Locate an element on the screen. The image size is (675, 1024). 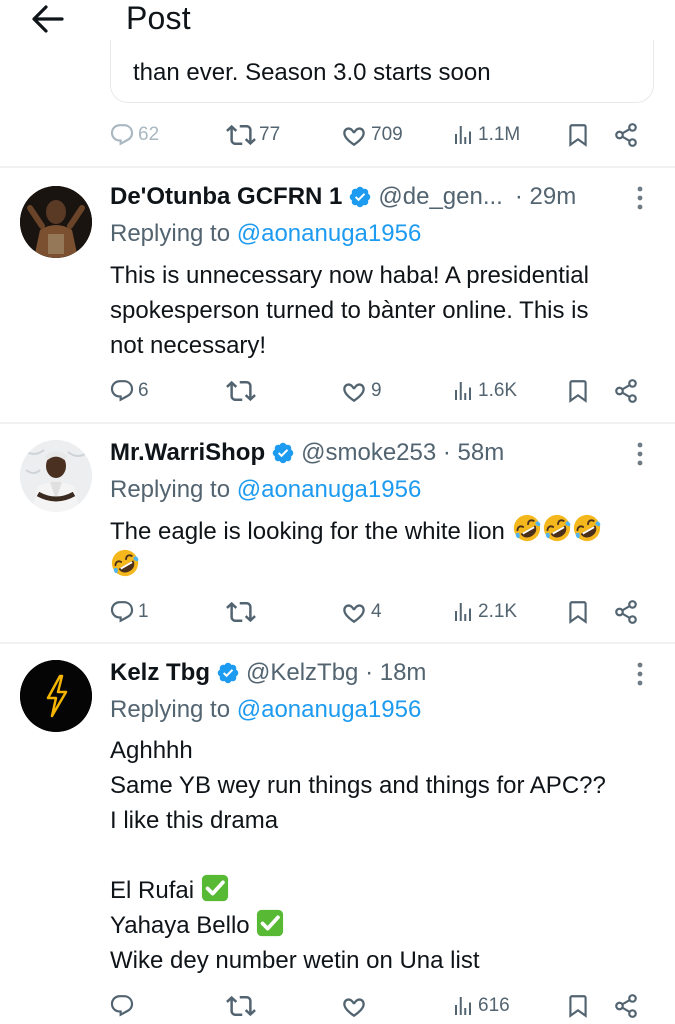
like-button: 9 is located at coordinates (361, 391).